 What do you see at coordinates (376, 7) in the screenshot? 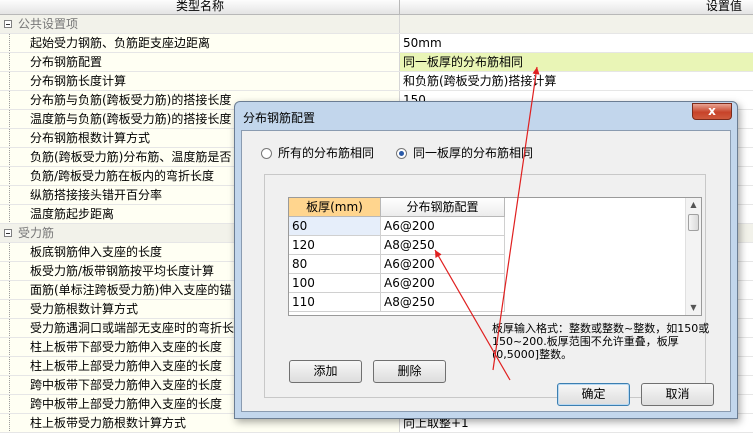
I see `grid-header: 类型名称 设置值` at bounding box center [376, 7].